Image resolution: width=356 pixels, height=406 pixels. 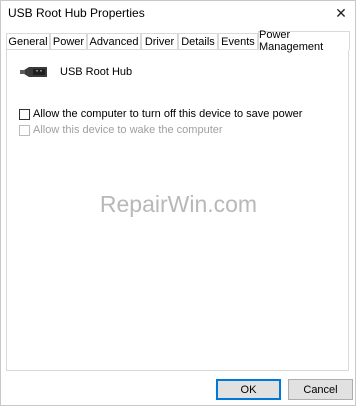 I want to click on usb-plug-icon, so click(x=33, y=72).